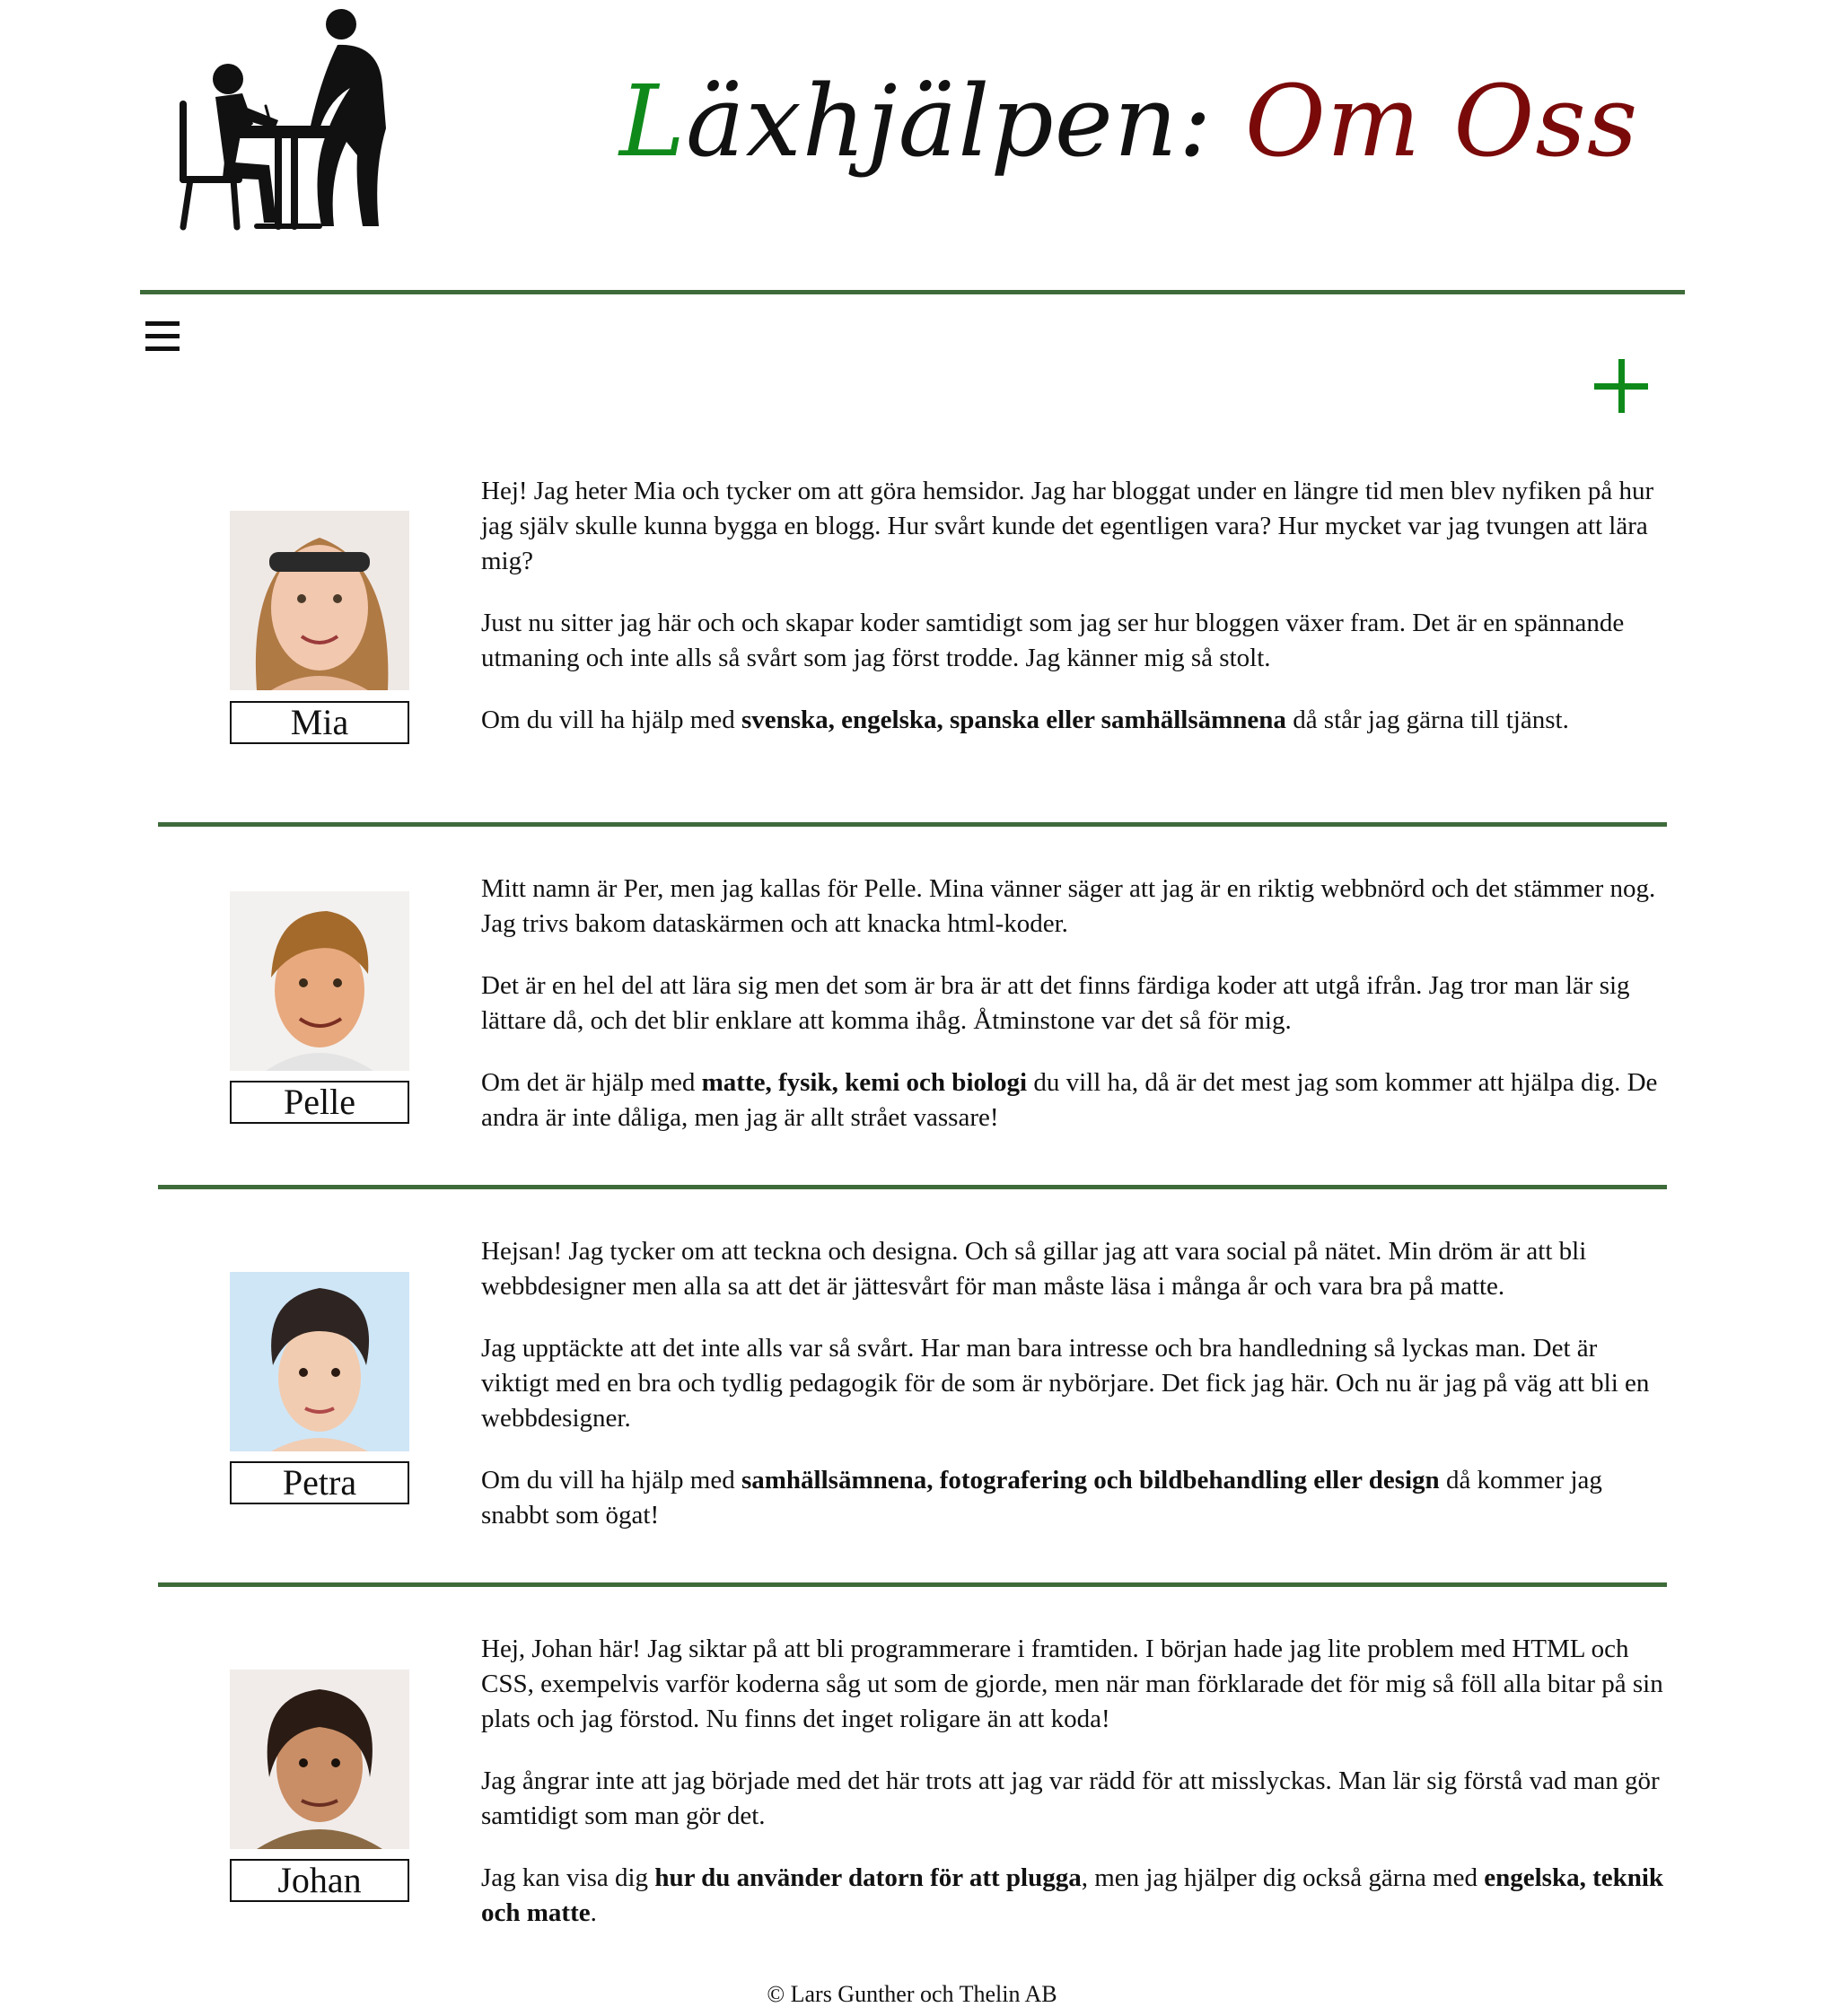 This screenshot has width=1824, height=2016. I want to click on student-with-teacher-icon, so click(283, 120).